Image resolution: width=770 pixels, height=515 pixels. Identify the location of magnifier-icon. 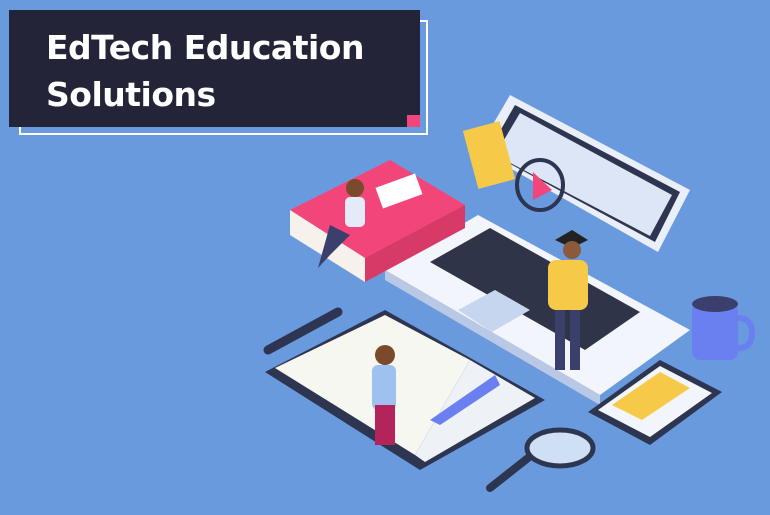
(541, 459).